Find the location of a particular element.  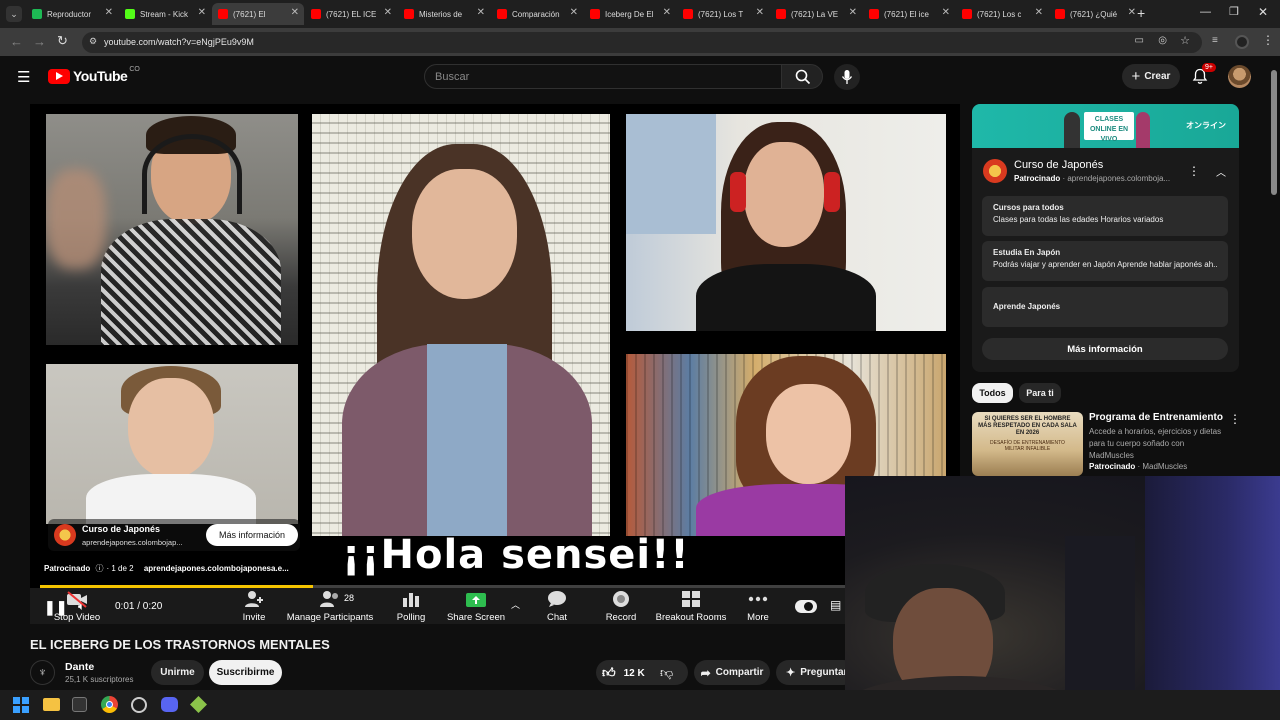

cast-icon: ▭ is located at coordinates (1139, 40).